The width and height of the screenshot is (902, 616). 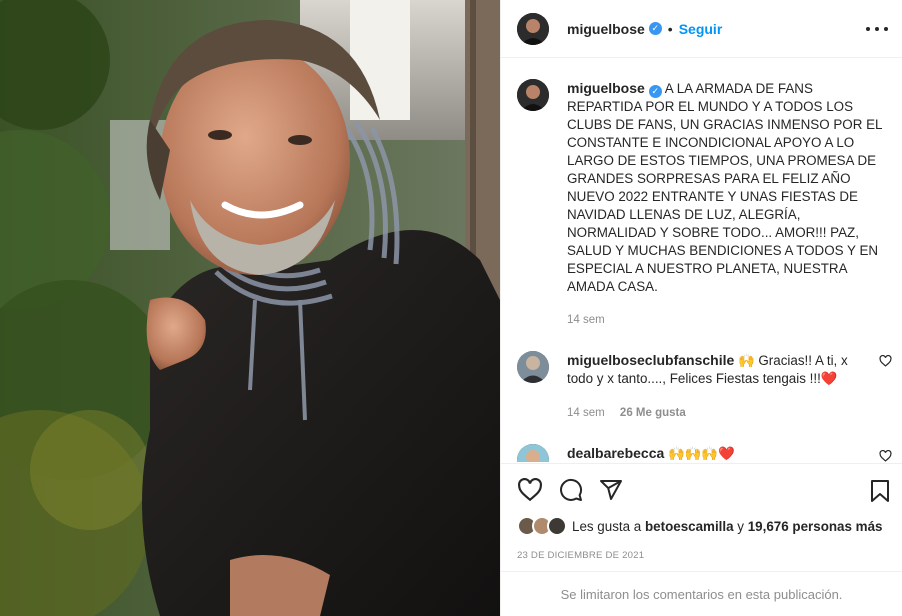 I want to click on comment-text: 🙌🙌🙌❤️, so click(x=701, y=453).